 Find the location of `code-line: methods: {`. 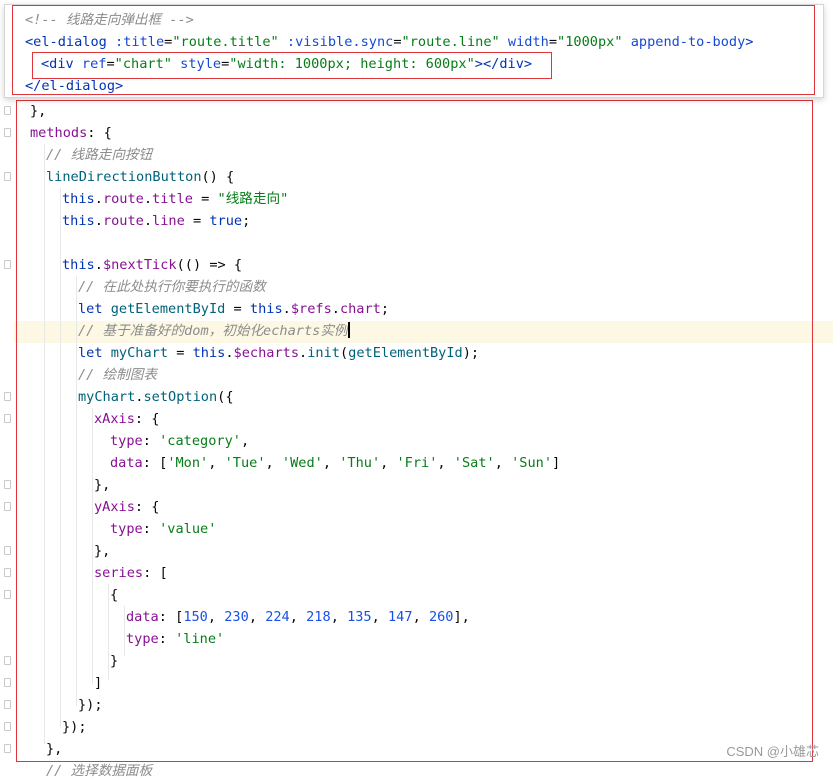

code-line: methods: { is located at coordinates (71, 133).